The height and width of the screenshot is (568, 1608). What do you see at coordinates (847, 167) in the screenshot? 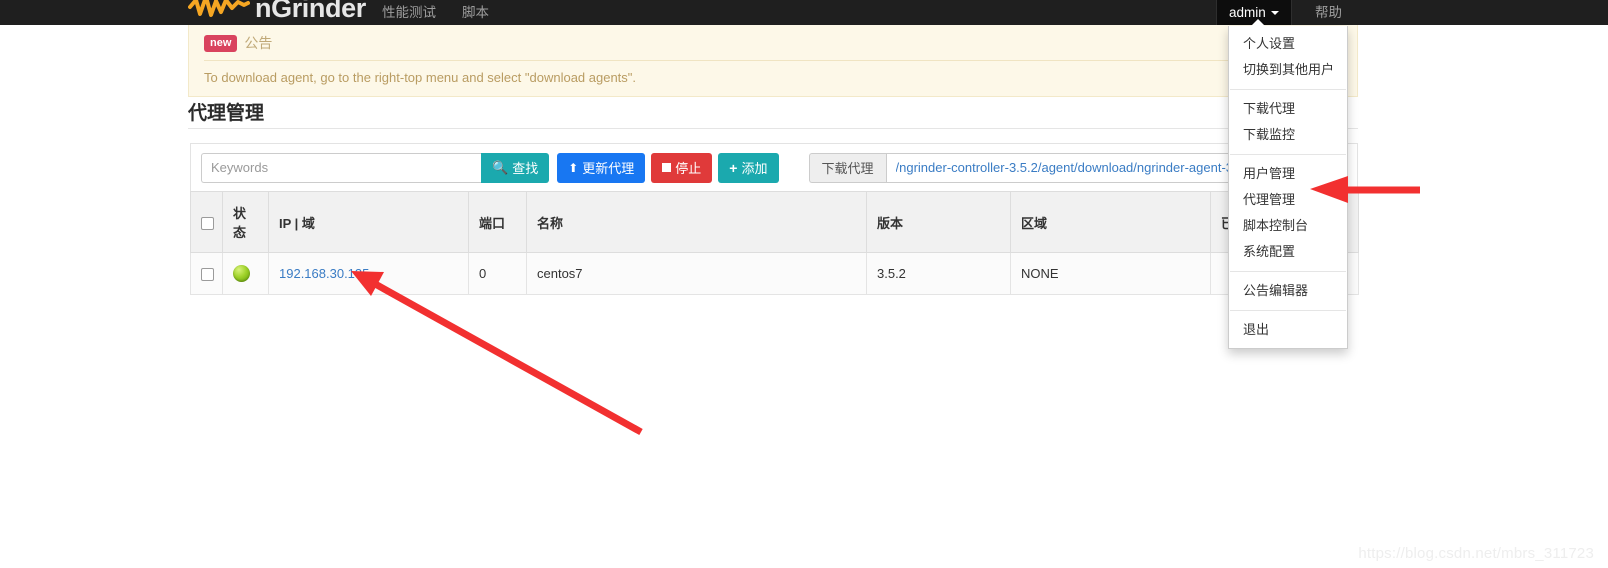
I see `download-agent-label: 下载代理` at bounding box center [847, 167].